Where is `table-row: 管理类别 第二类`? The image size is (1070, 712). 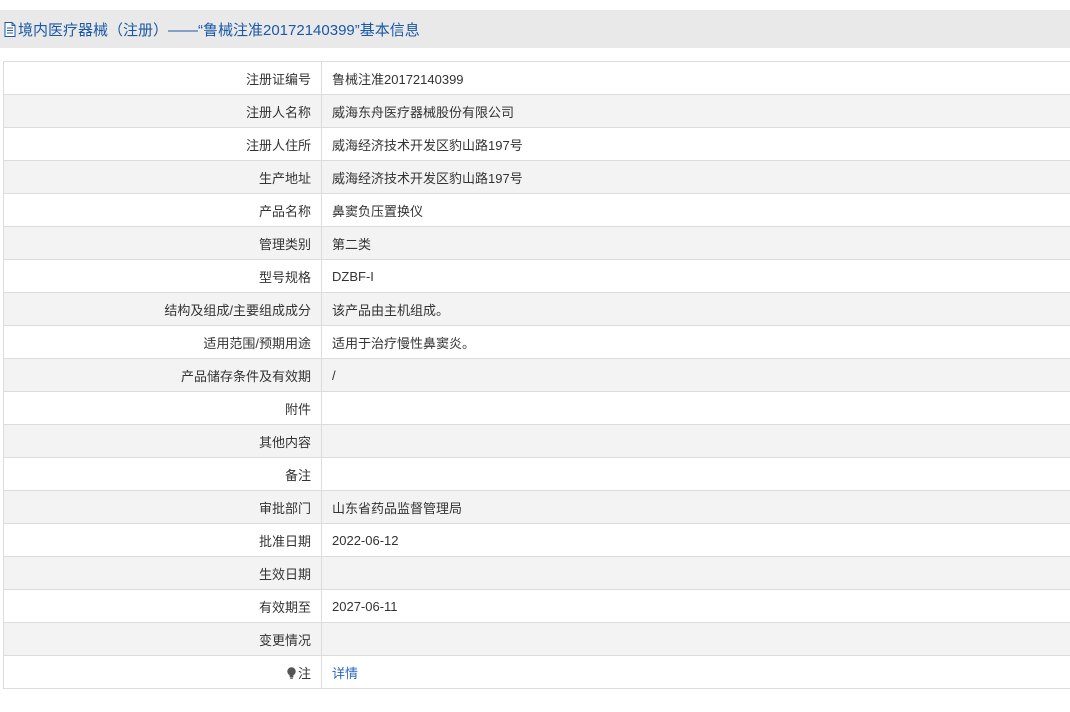 table-row: 管理类别 第二类 is located at coordinates (536, 243).